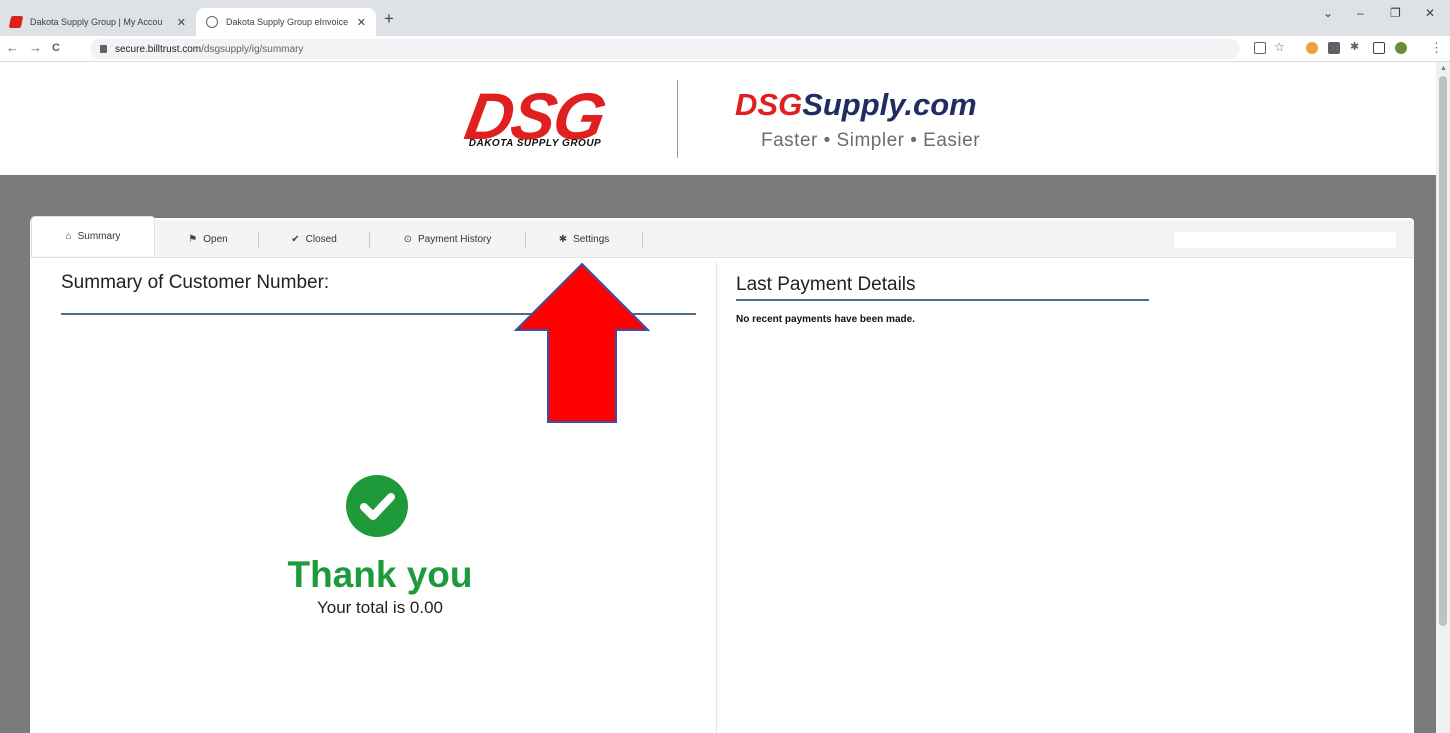 This screenshot has width=1450, height=733. What do you see at coordinates (826, 284) in the screenshot?
I see `last-payment-title: Last Payment Details` at bounding box center [826, 284].